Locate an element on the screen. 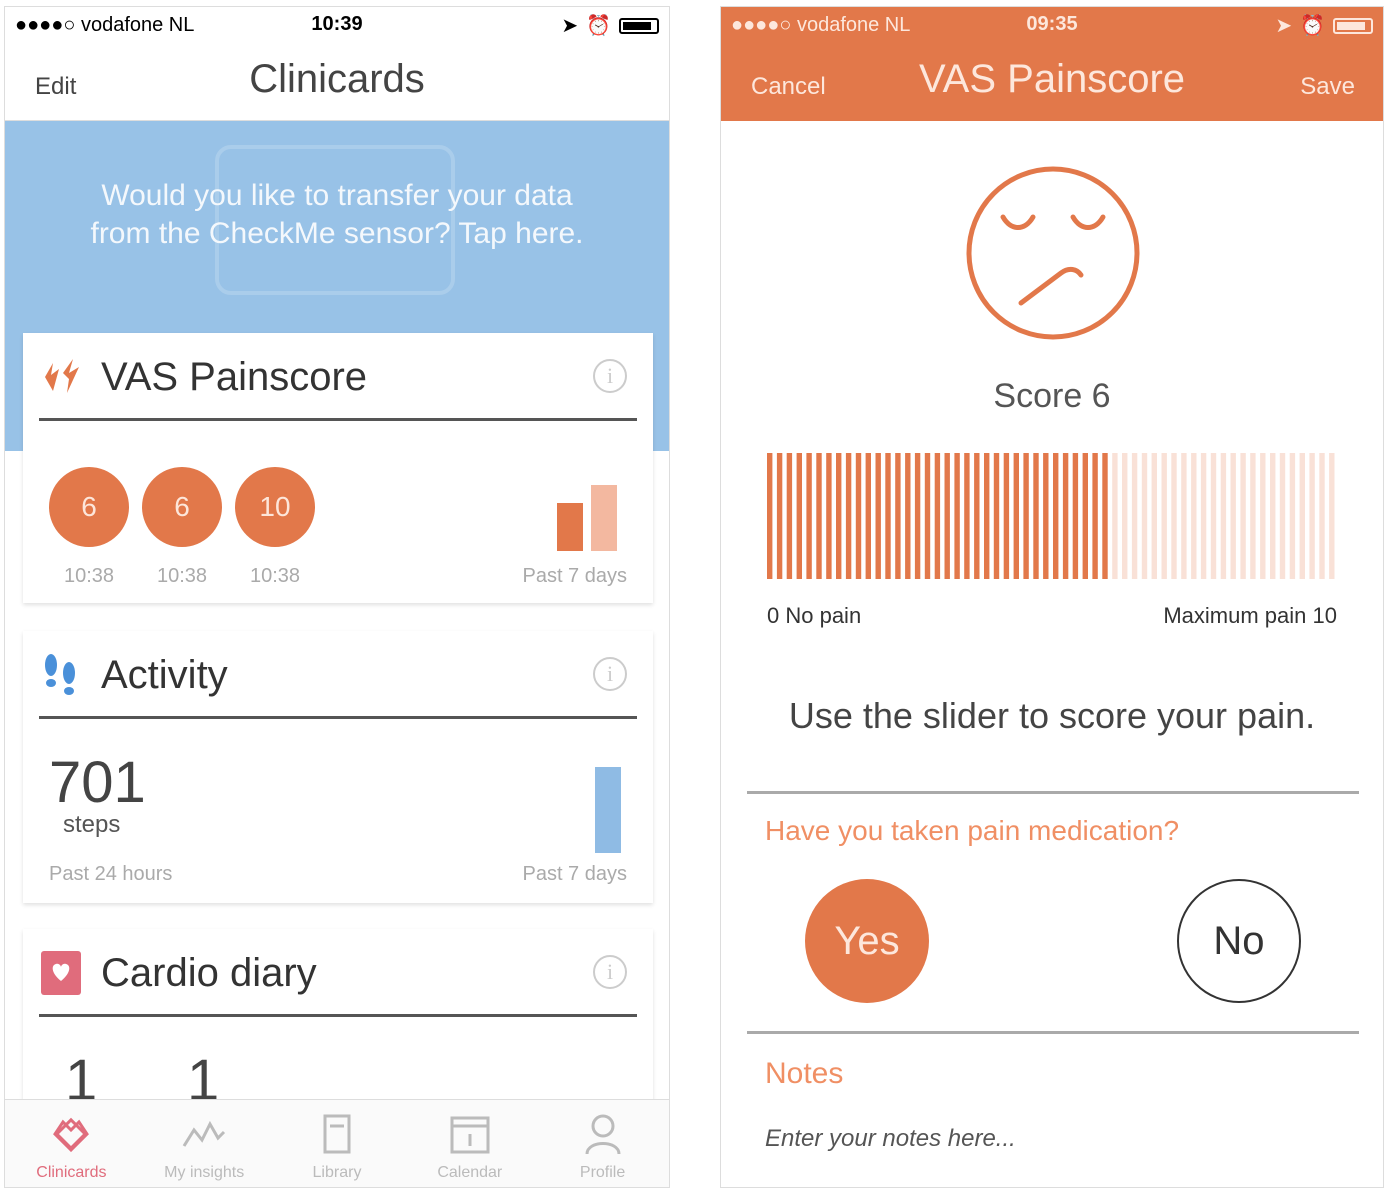 The image size is (1384, 1190). tab-calendar: Calendar is located at coordinates (469, 1143).